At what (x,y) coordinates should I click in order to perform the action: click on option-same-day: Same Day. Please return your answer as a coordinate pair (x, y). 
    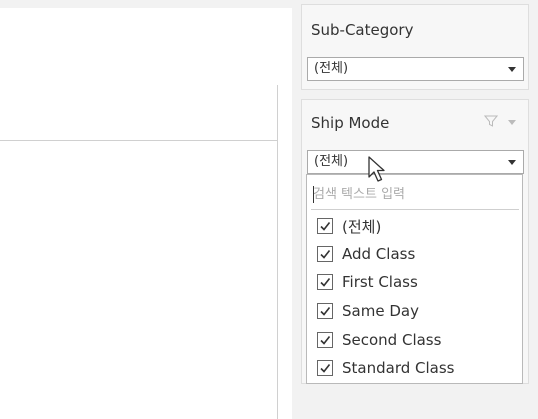
    Looking at the image, I should click on (368, 311).